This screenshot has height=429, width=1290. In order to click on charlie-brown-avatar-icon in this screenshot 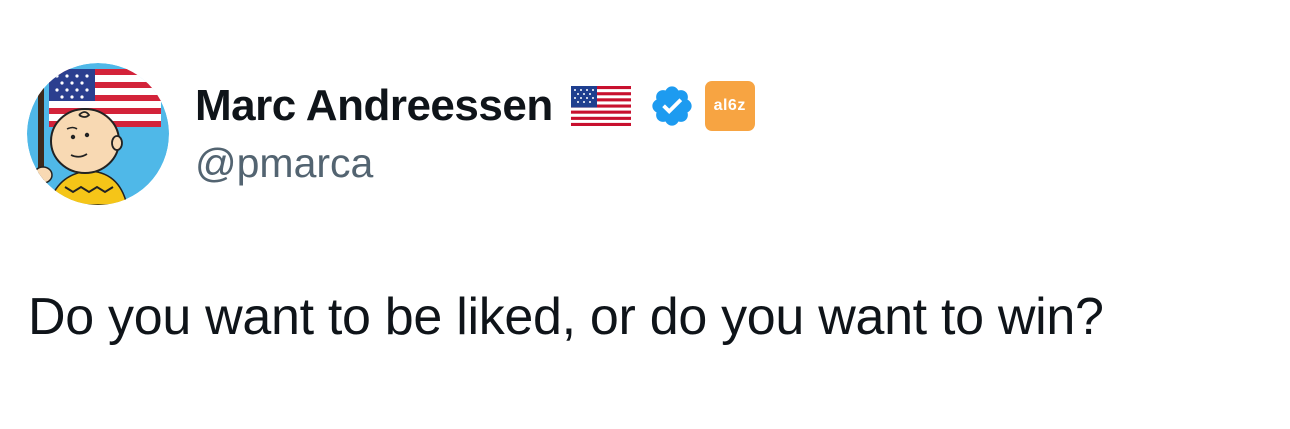, I will do `click(98, 134)`.